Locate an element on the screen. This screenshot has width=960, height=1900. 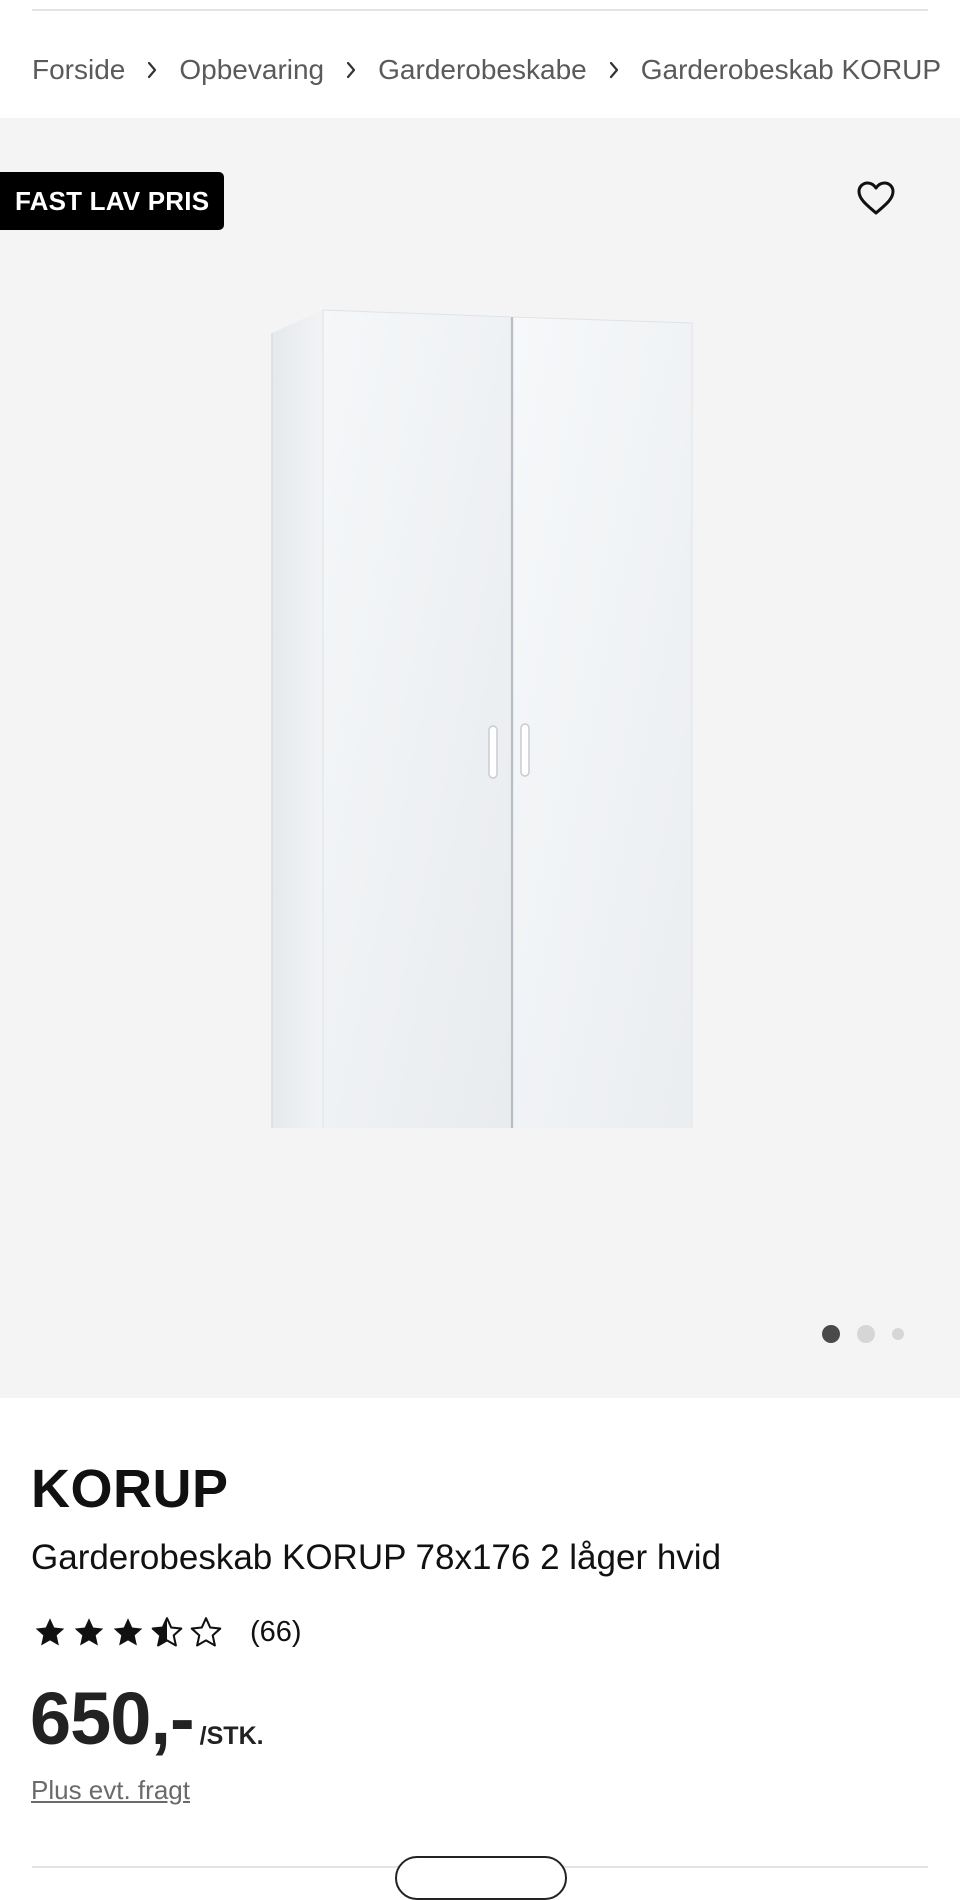
price-badge: FAST LAV PRIS is located at coordinates (112, 201).